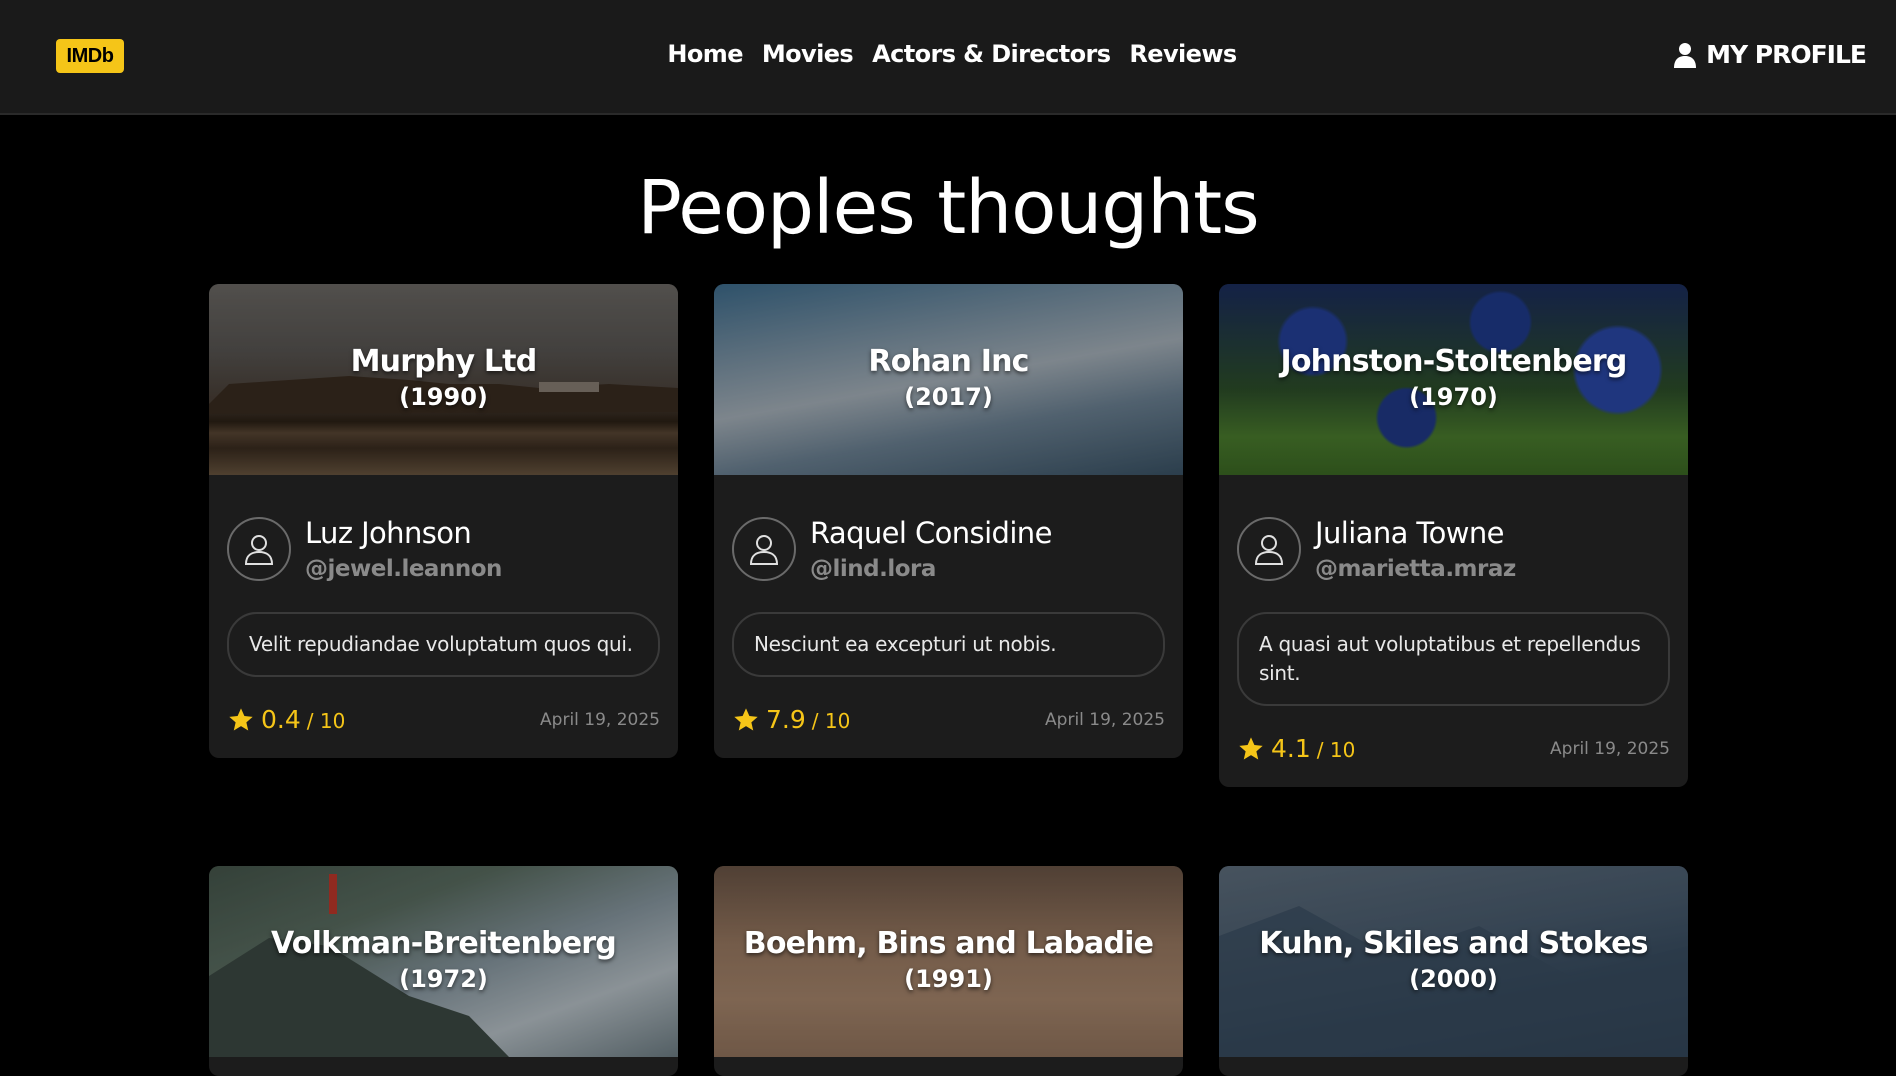 The image size is (1896, 1076). What do you see at coordinates (443, 397) in the screenshot?
I see `movie-year: (1990)` at bounding box center [443, 397].